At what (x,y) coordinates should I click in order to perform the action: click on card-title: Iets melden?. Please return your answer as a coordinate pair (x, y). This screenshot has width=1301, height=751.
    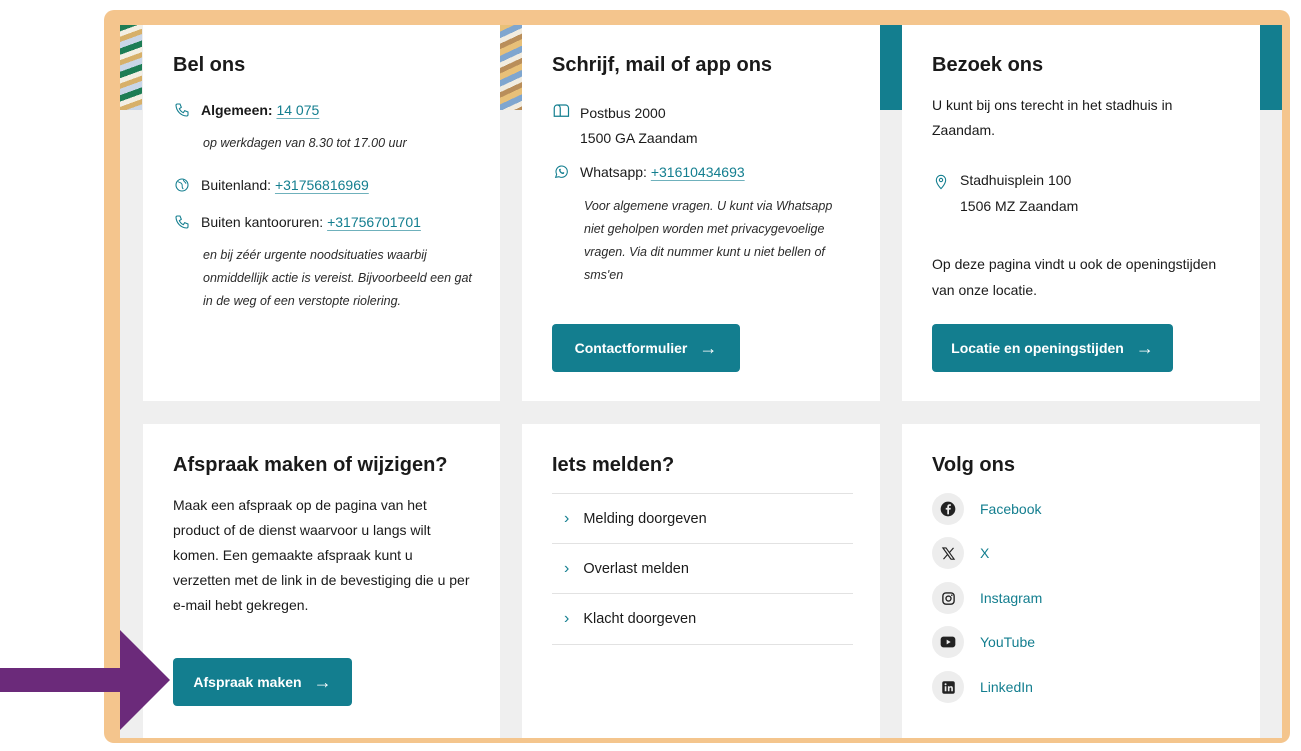
    Looking at the image, I should click on (613, 465).